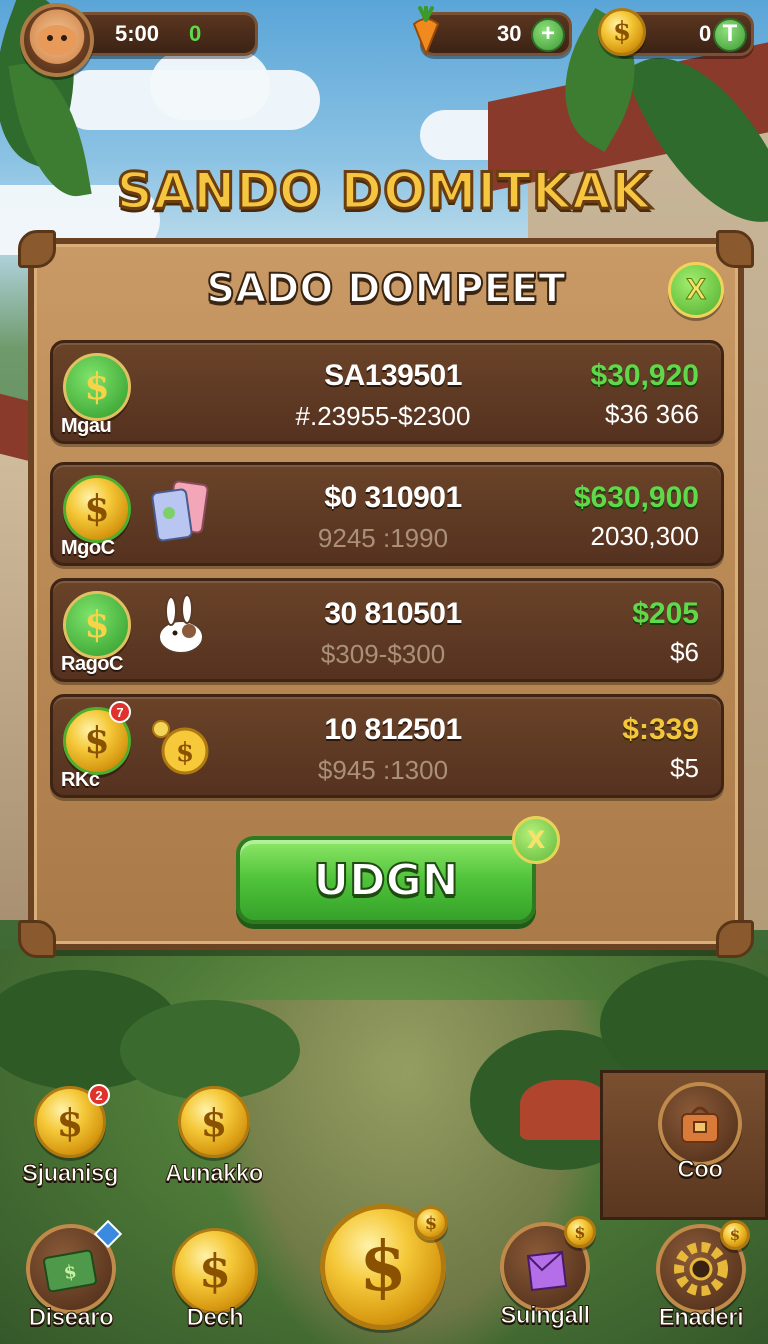 The width and height of the screenshot is (768, 1344). I want to click on carrot-icon, so click(426, 30).